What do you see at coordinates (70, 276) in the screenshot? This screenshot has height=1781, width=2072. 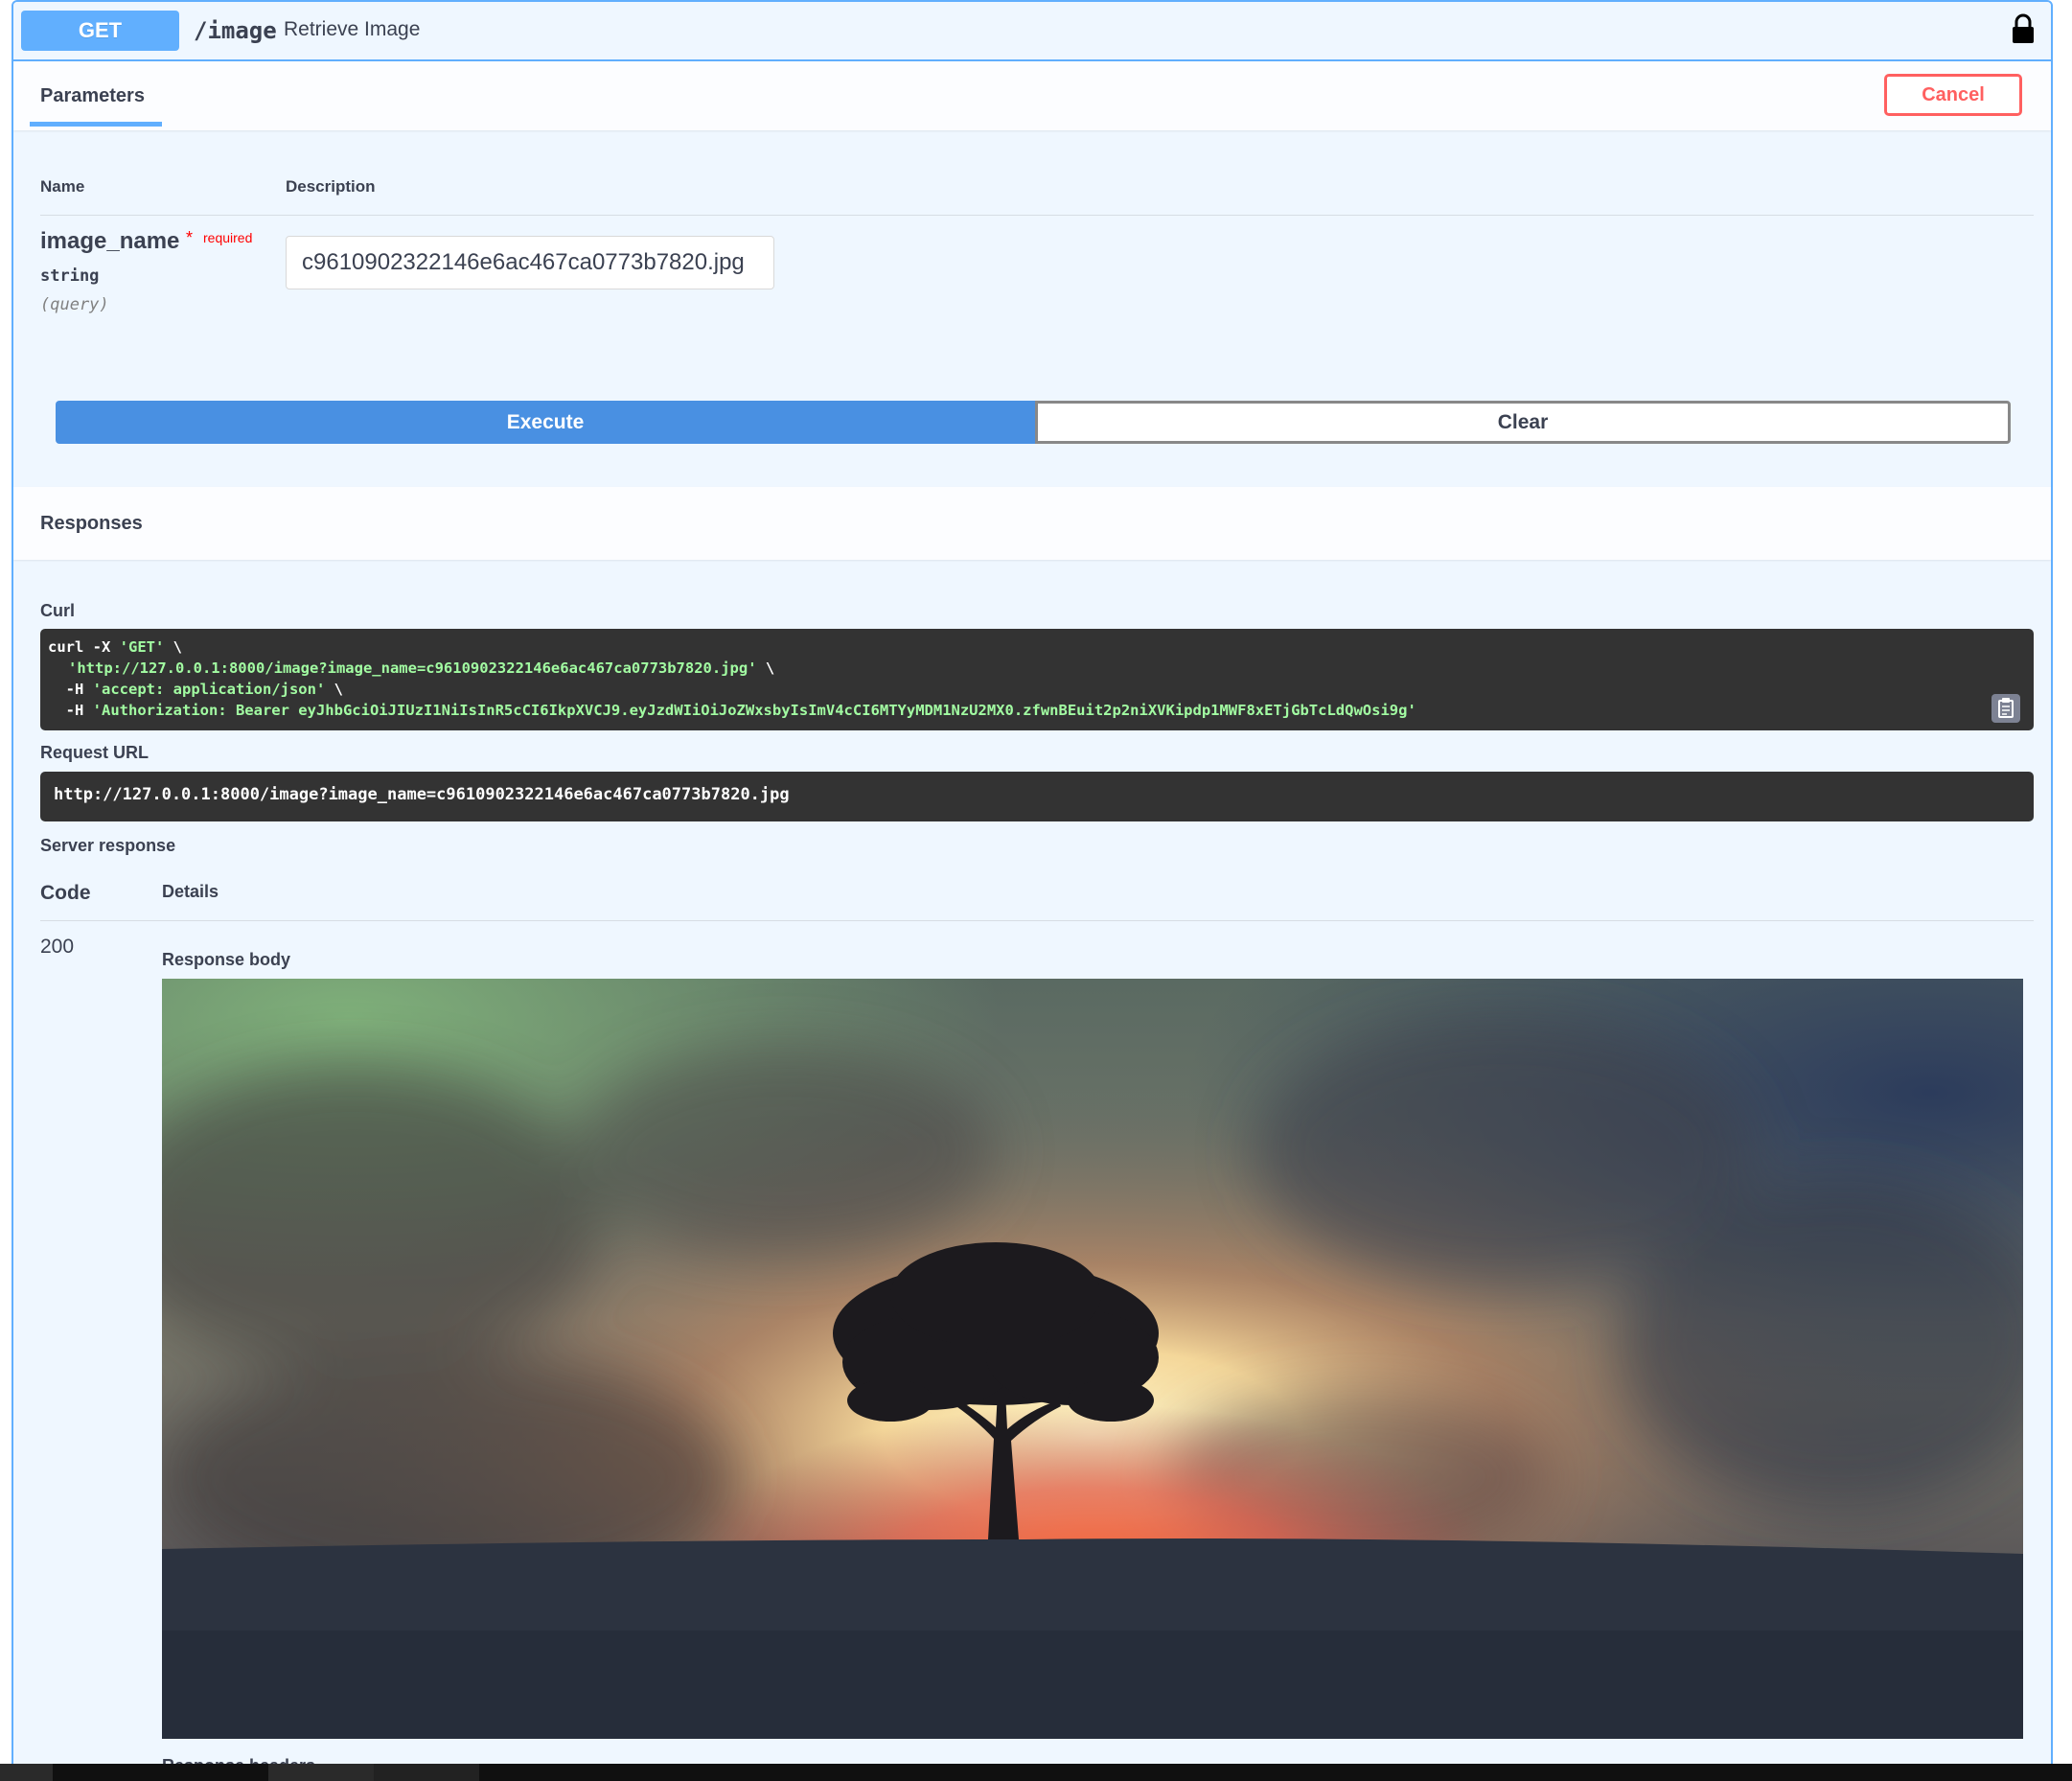 I see `param-type: string` at bounding box center [70, 276].